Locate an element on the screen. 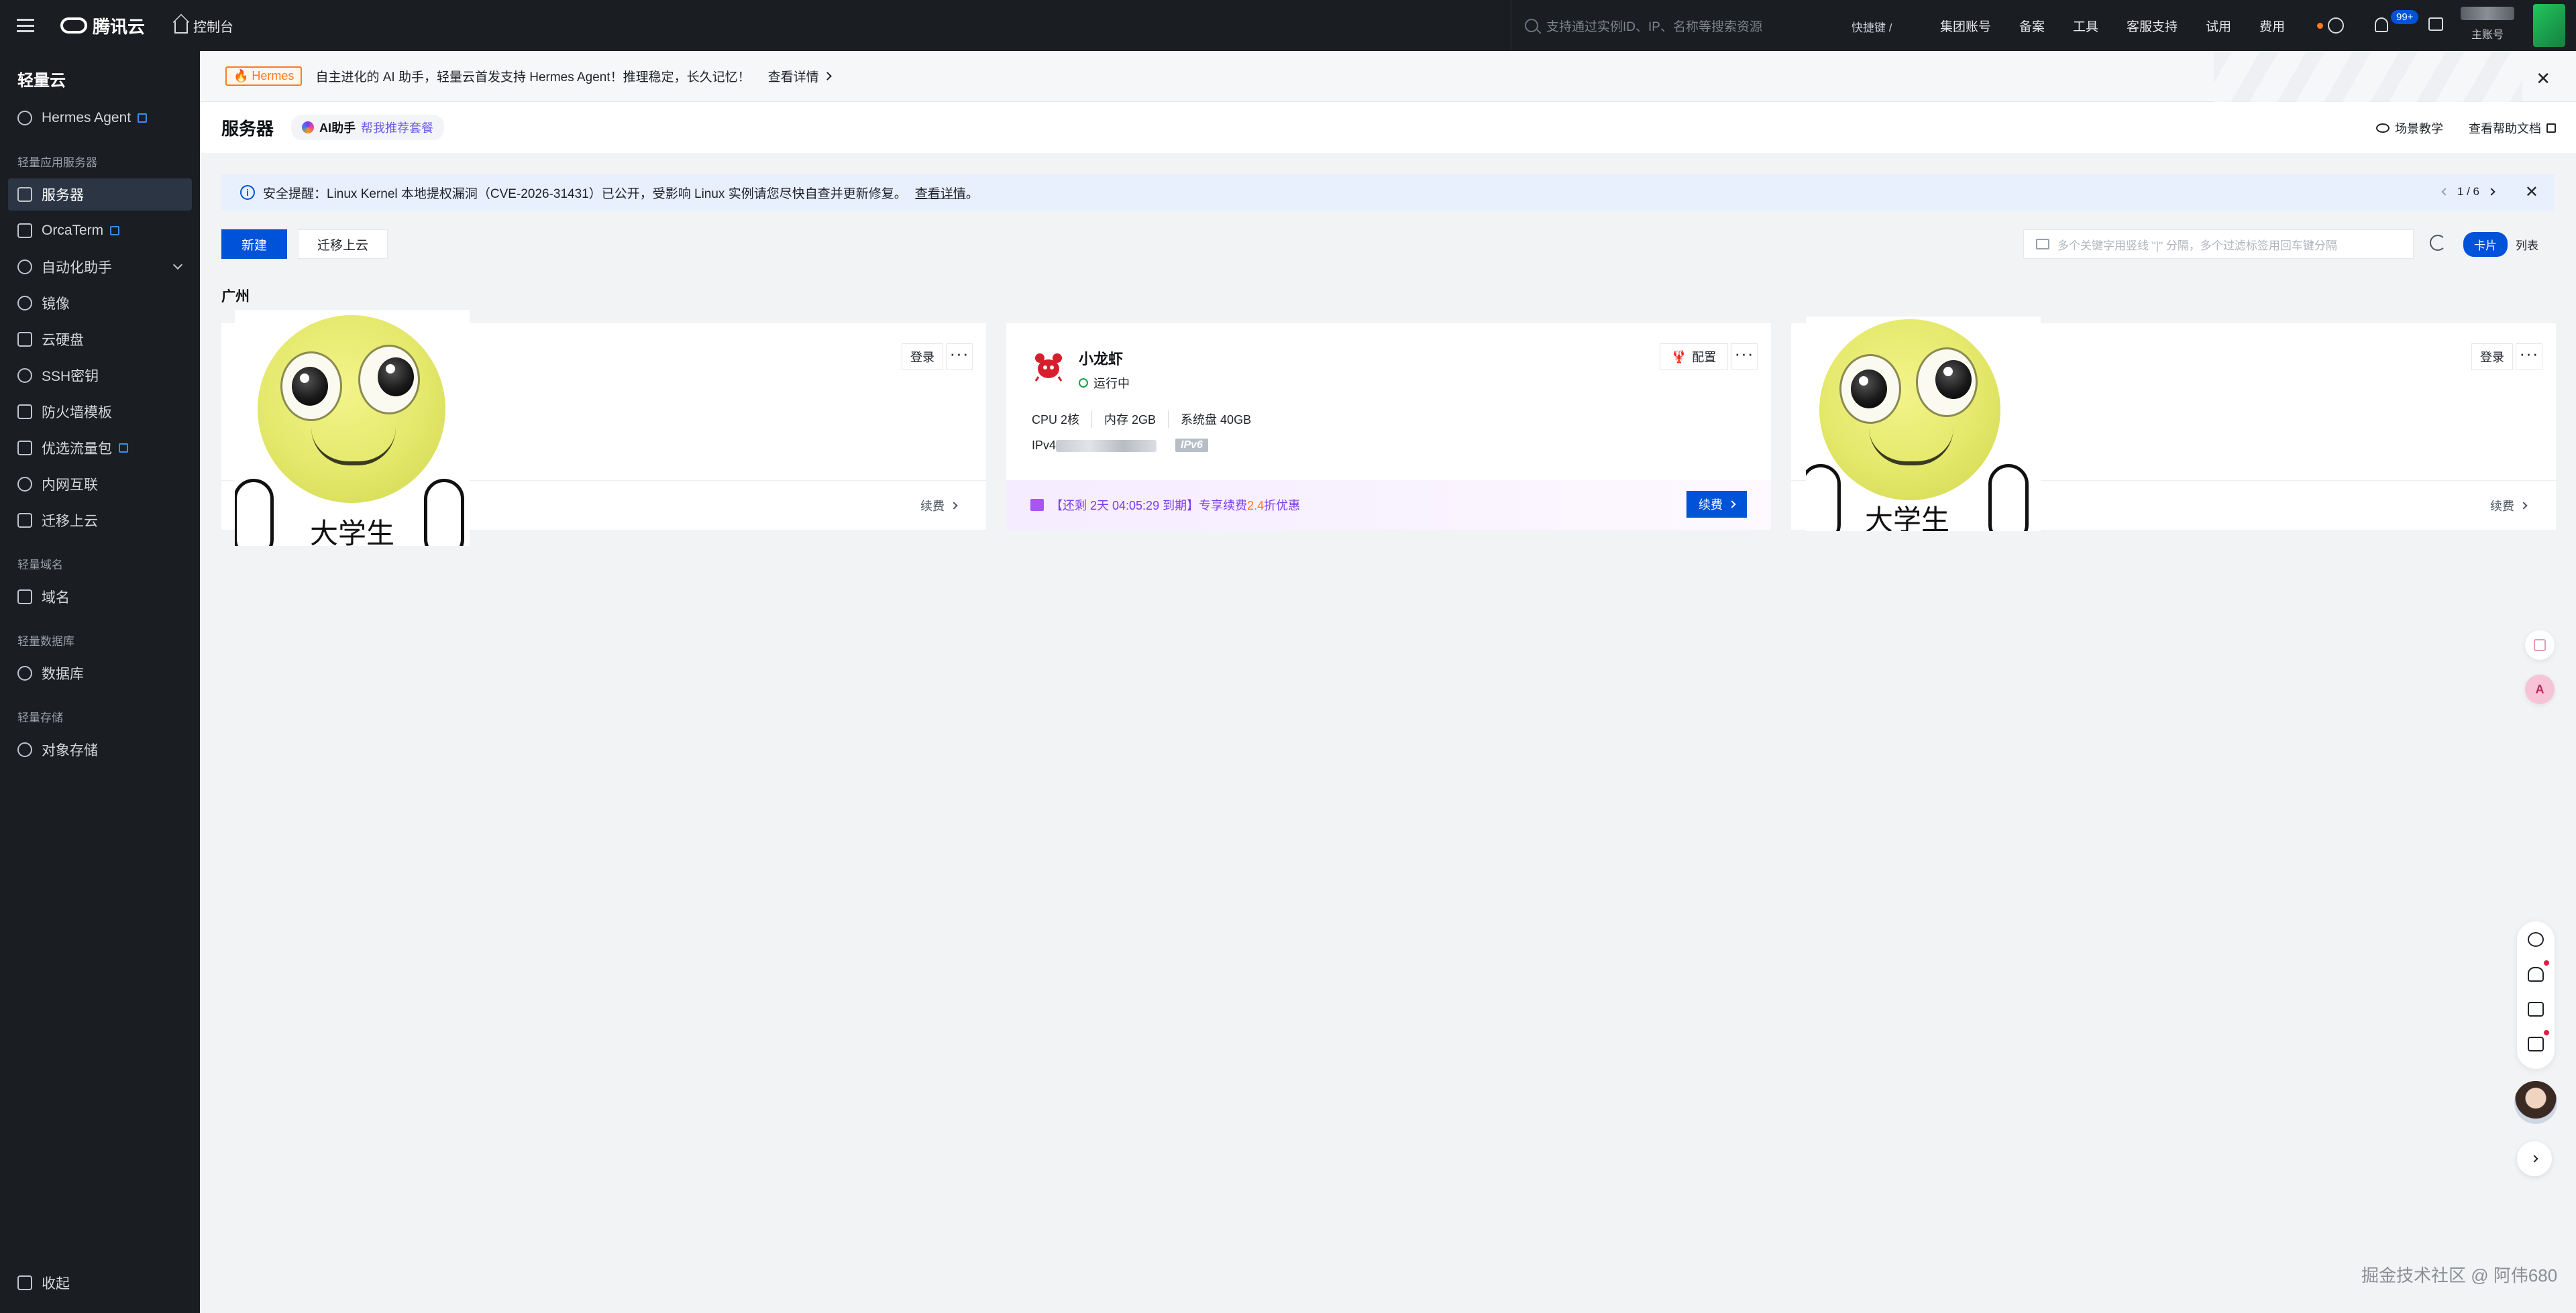  sidebar-item-disk: 云硬盘 is located at coordinates (100, 339).